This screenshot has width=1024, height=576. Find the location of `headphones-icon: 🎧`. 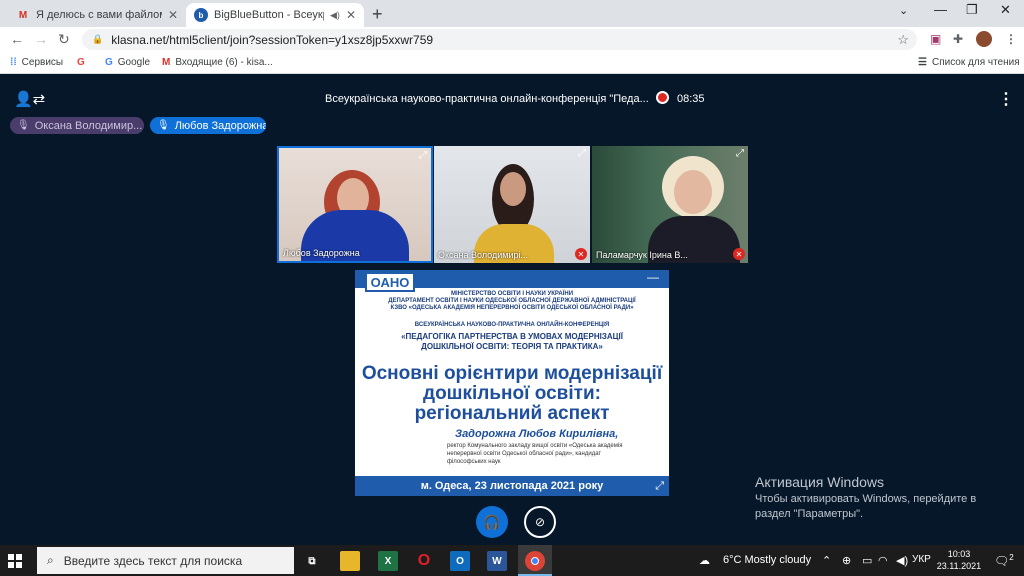

headphones-icon: 🎧 is located at coordinates (492, 521).